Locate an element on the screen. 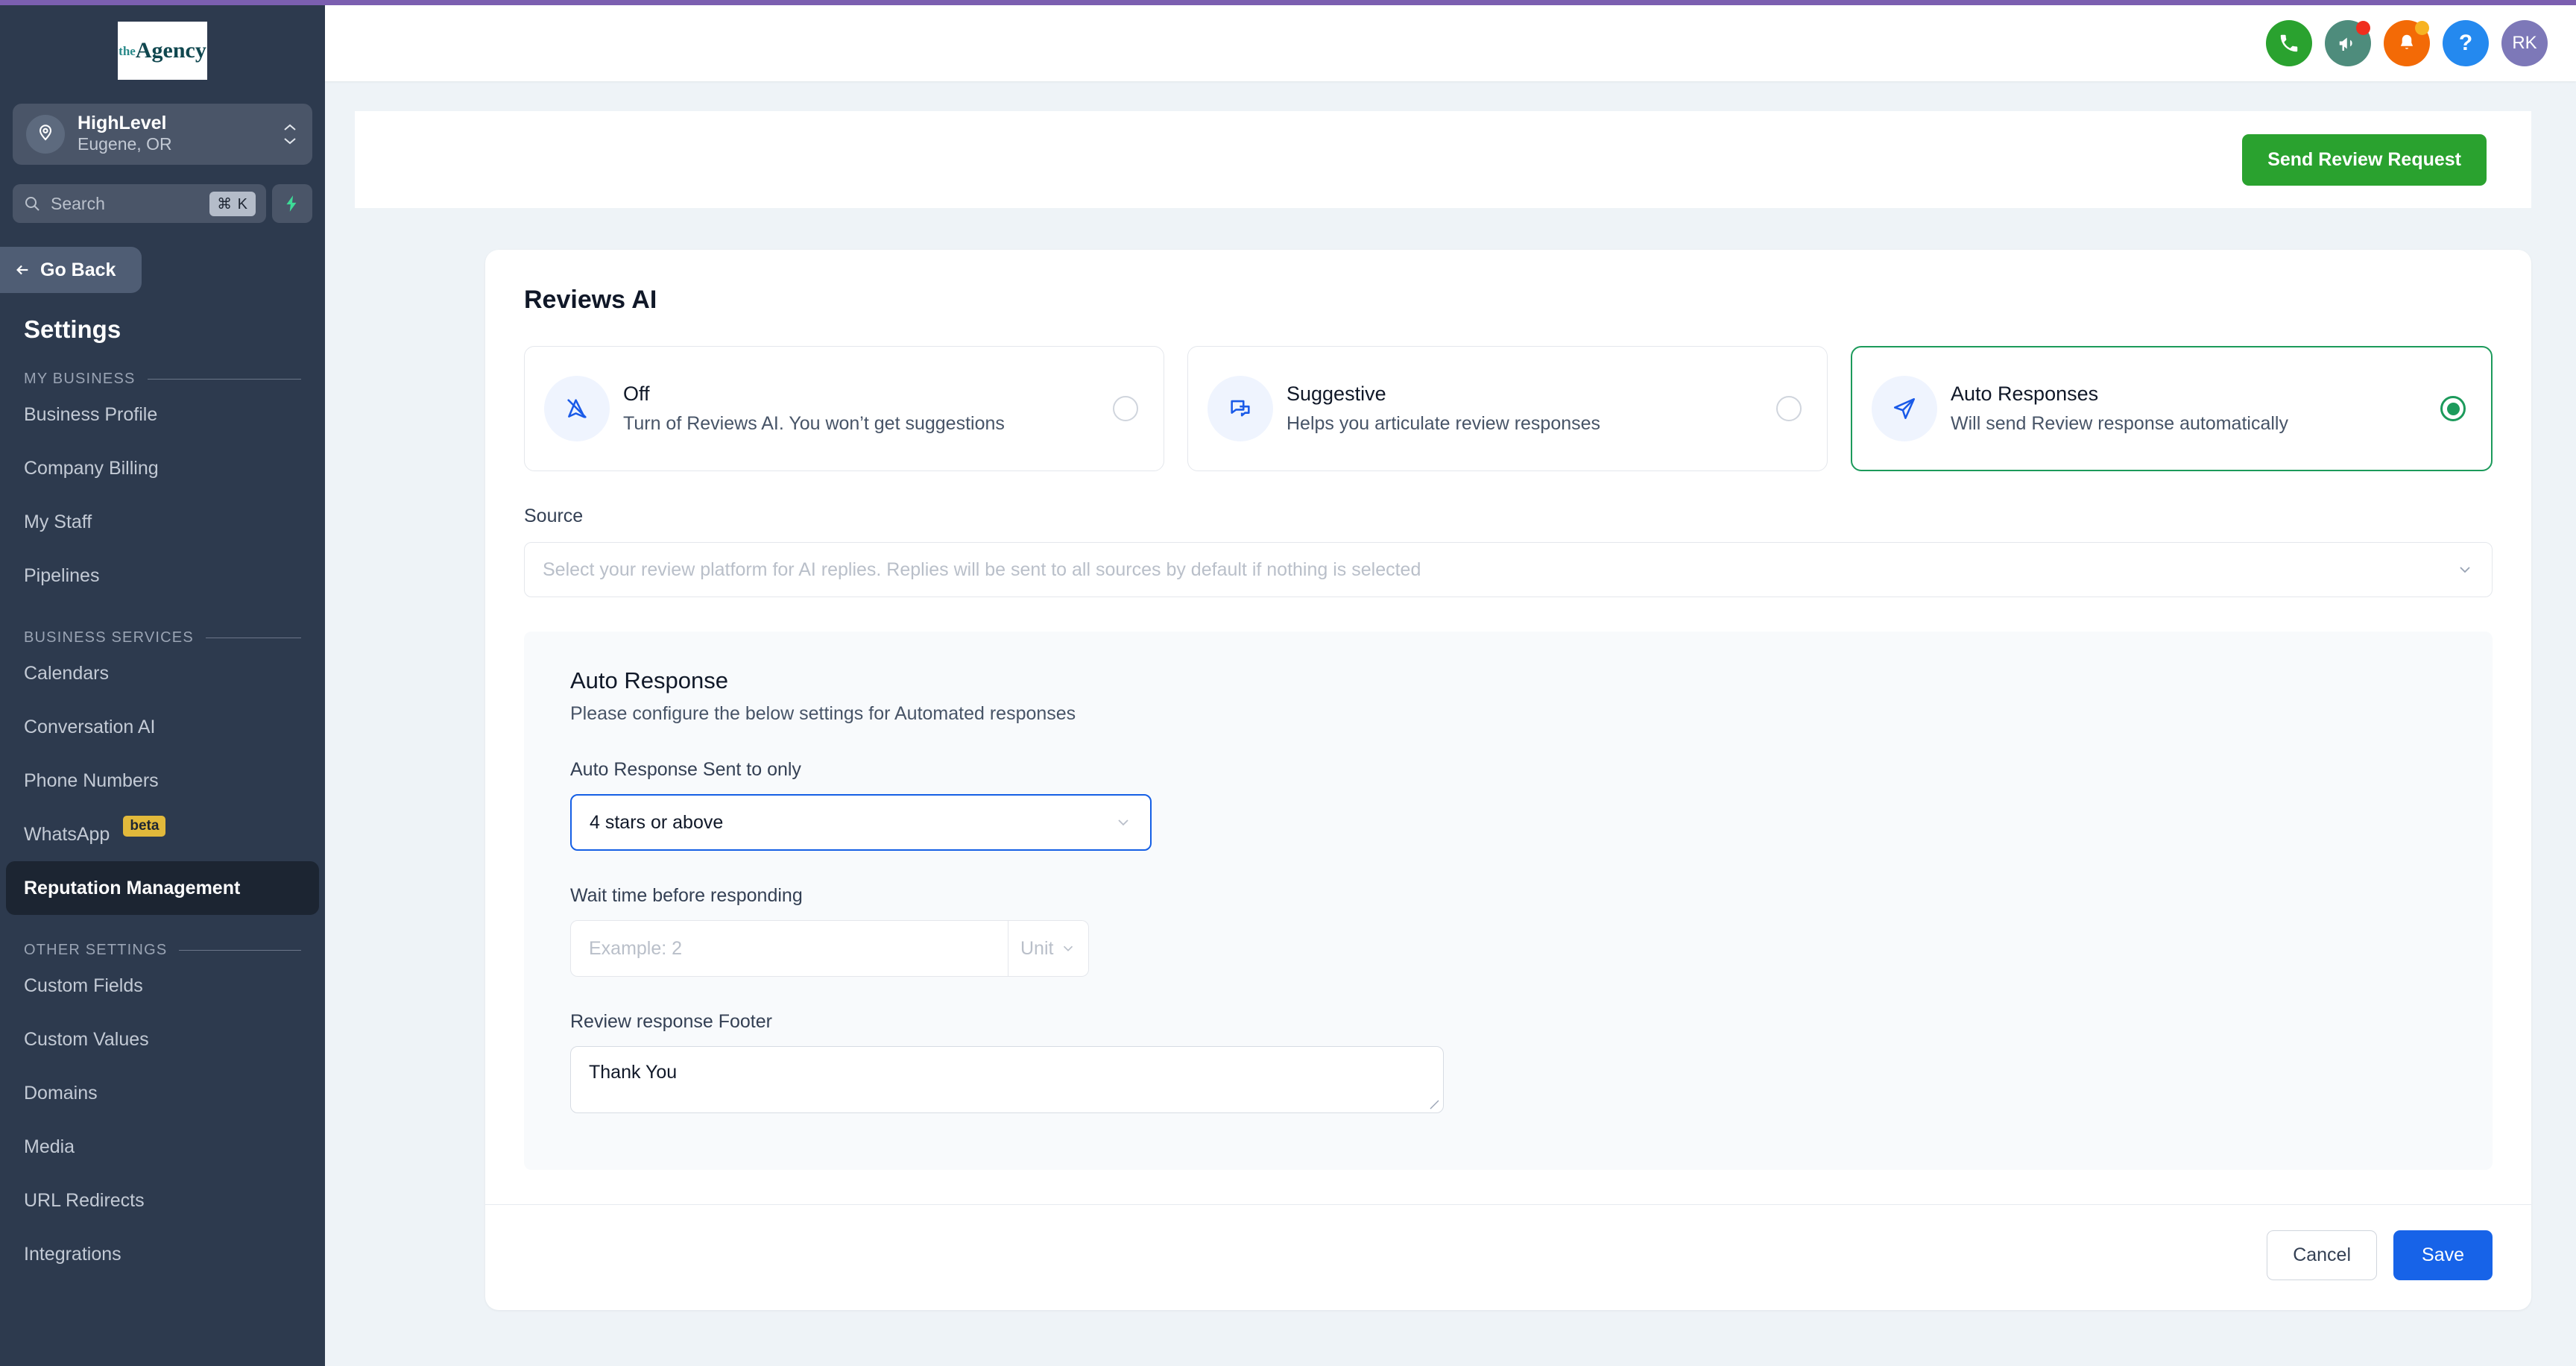  logo-name: Agency is located at coordinates (170, 50).